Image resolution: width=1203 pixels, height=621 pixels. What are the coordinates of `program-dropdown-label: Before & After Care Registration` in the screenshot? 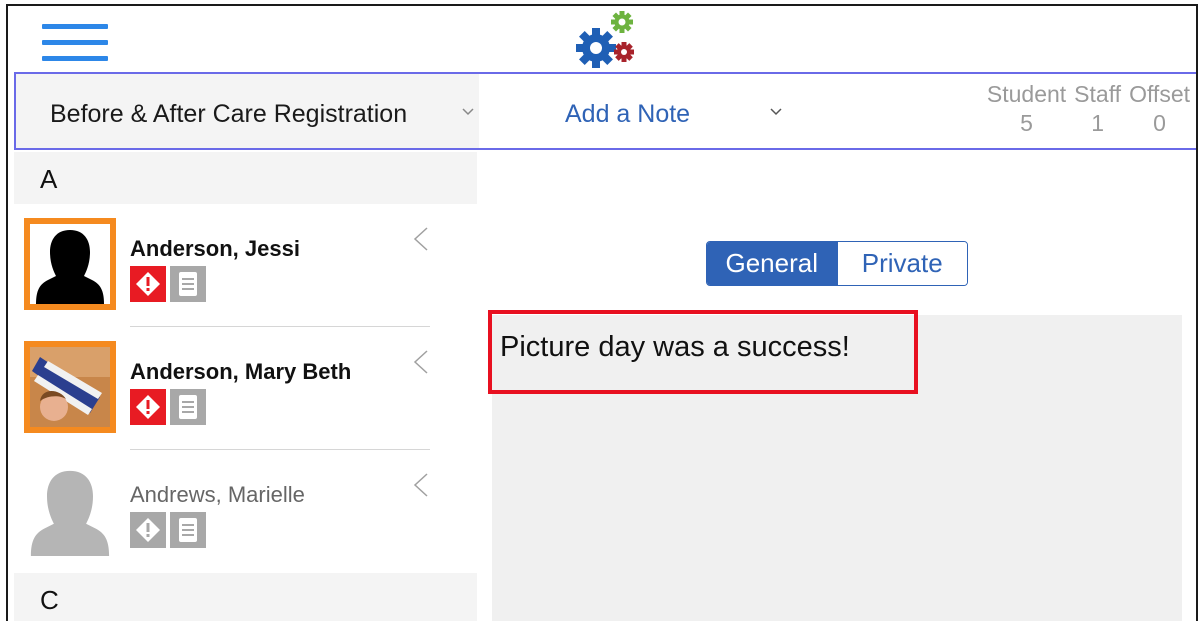 It's located at (229, 114).